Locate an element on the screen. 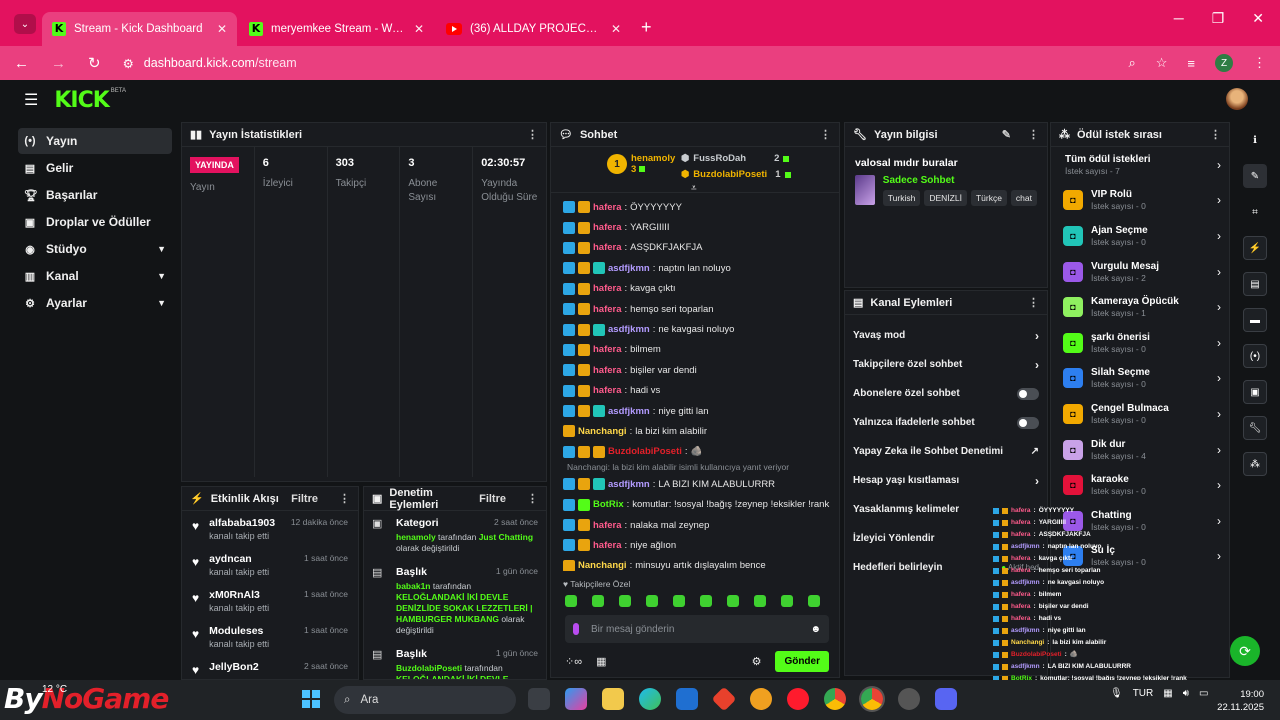 This screenshot has height=720, width=1280. chat-message: hafera: YARGIIIII is located at coordinates (695, 227).